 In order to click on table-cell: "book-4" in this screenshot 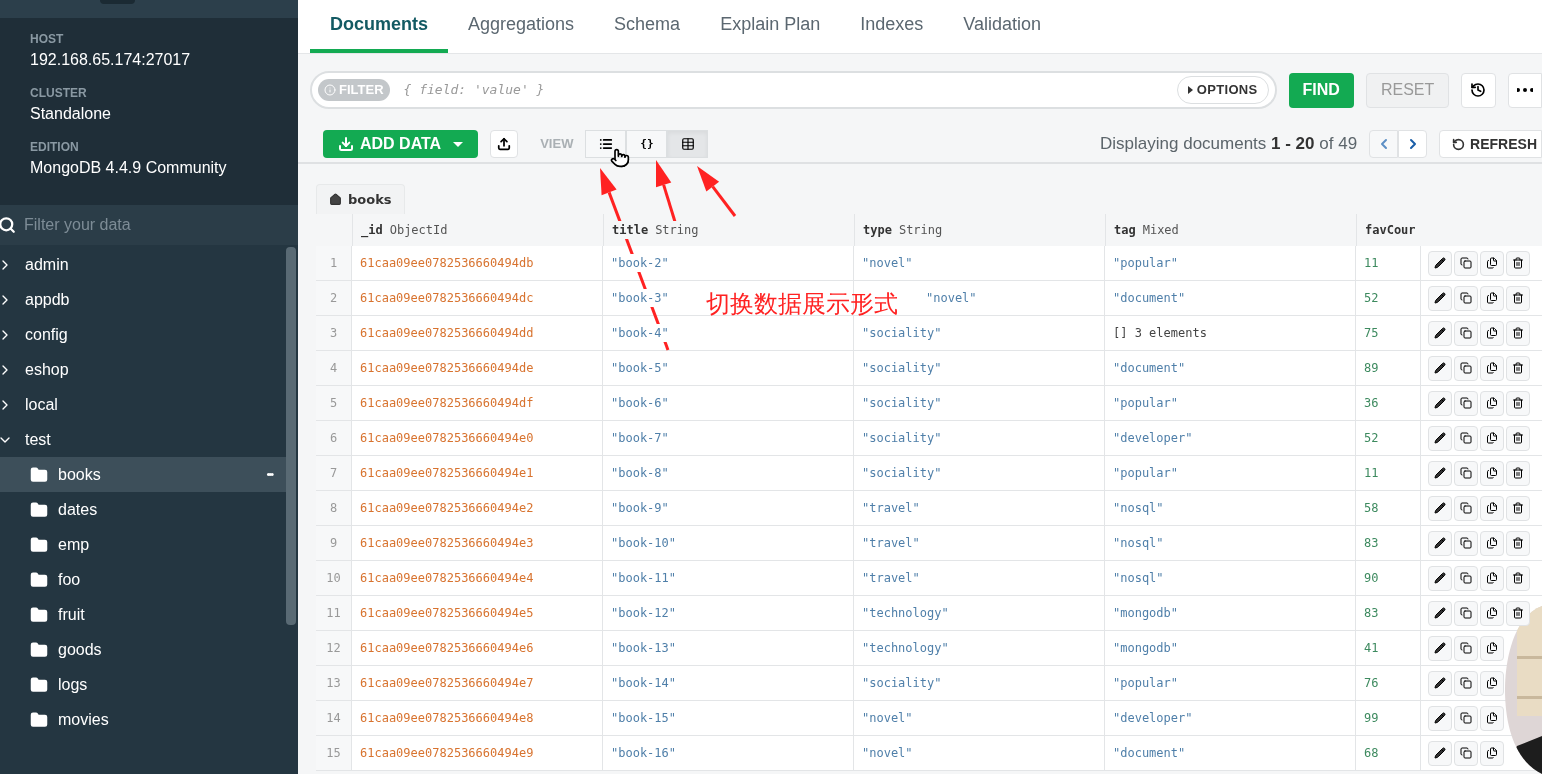, I will do `click(640, 333)`.